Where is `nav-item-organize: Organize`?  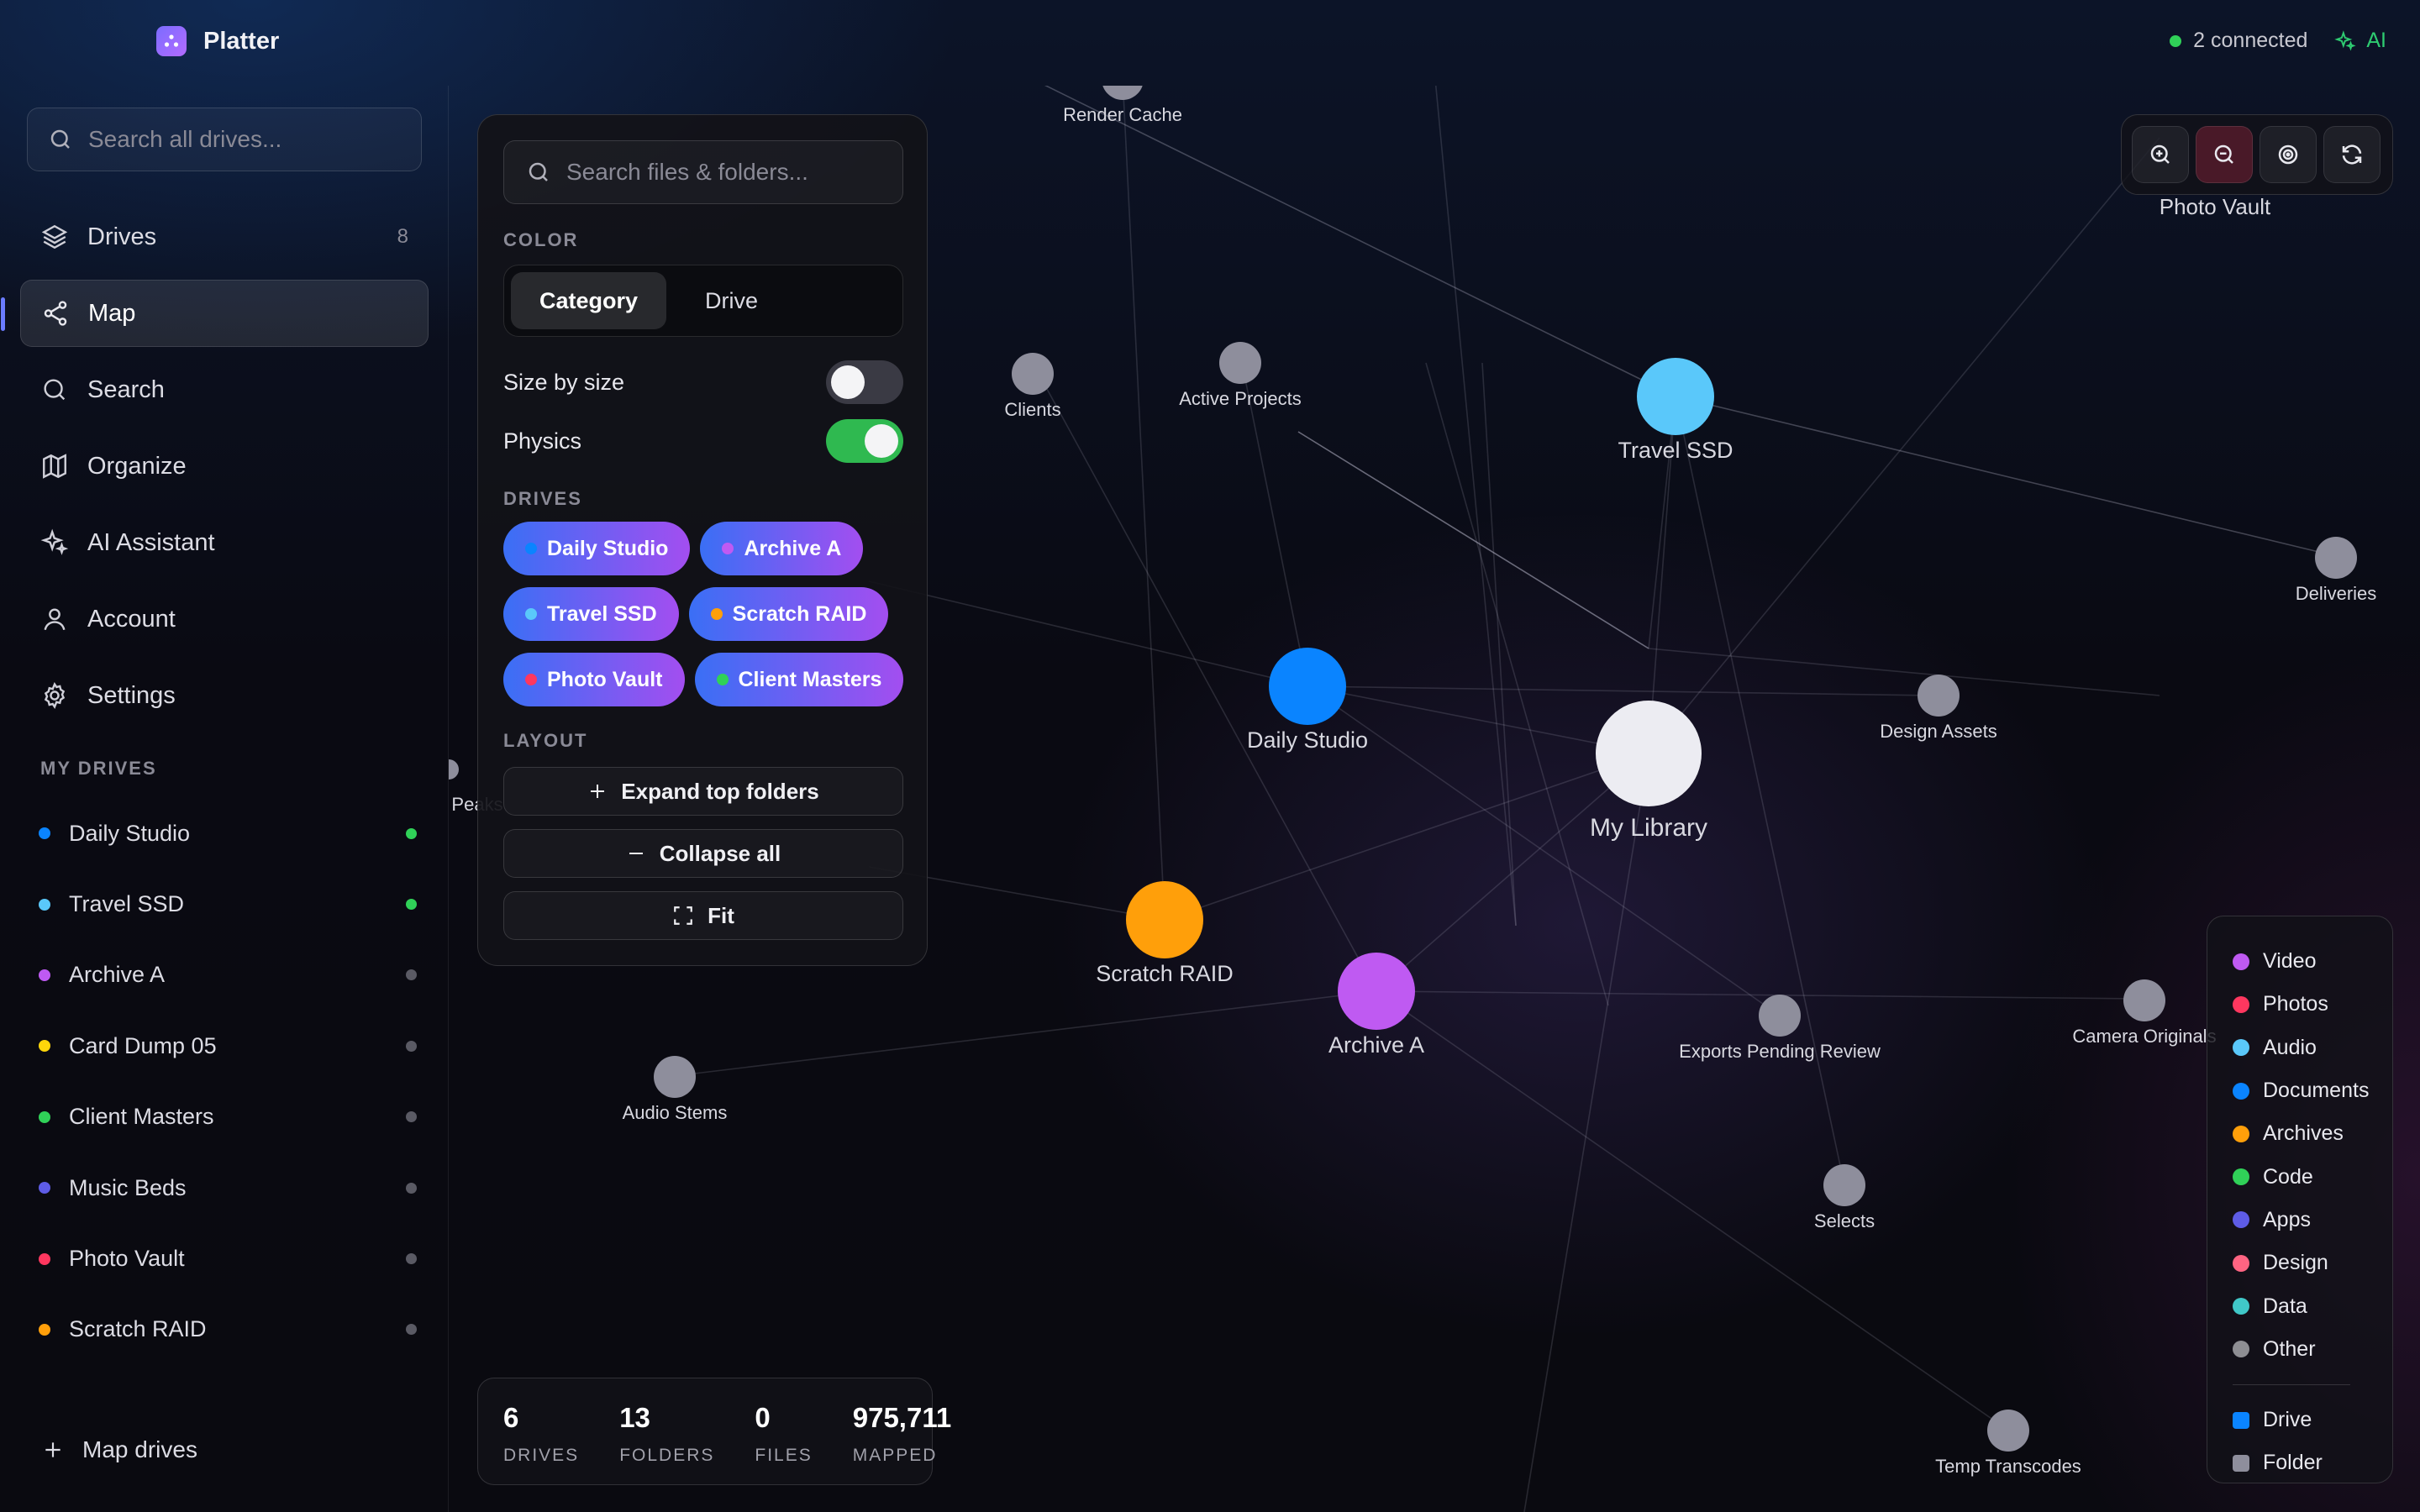 nav-item-organize: Organize is located at coordinates (225, 466).